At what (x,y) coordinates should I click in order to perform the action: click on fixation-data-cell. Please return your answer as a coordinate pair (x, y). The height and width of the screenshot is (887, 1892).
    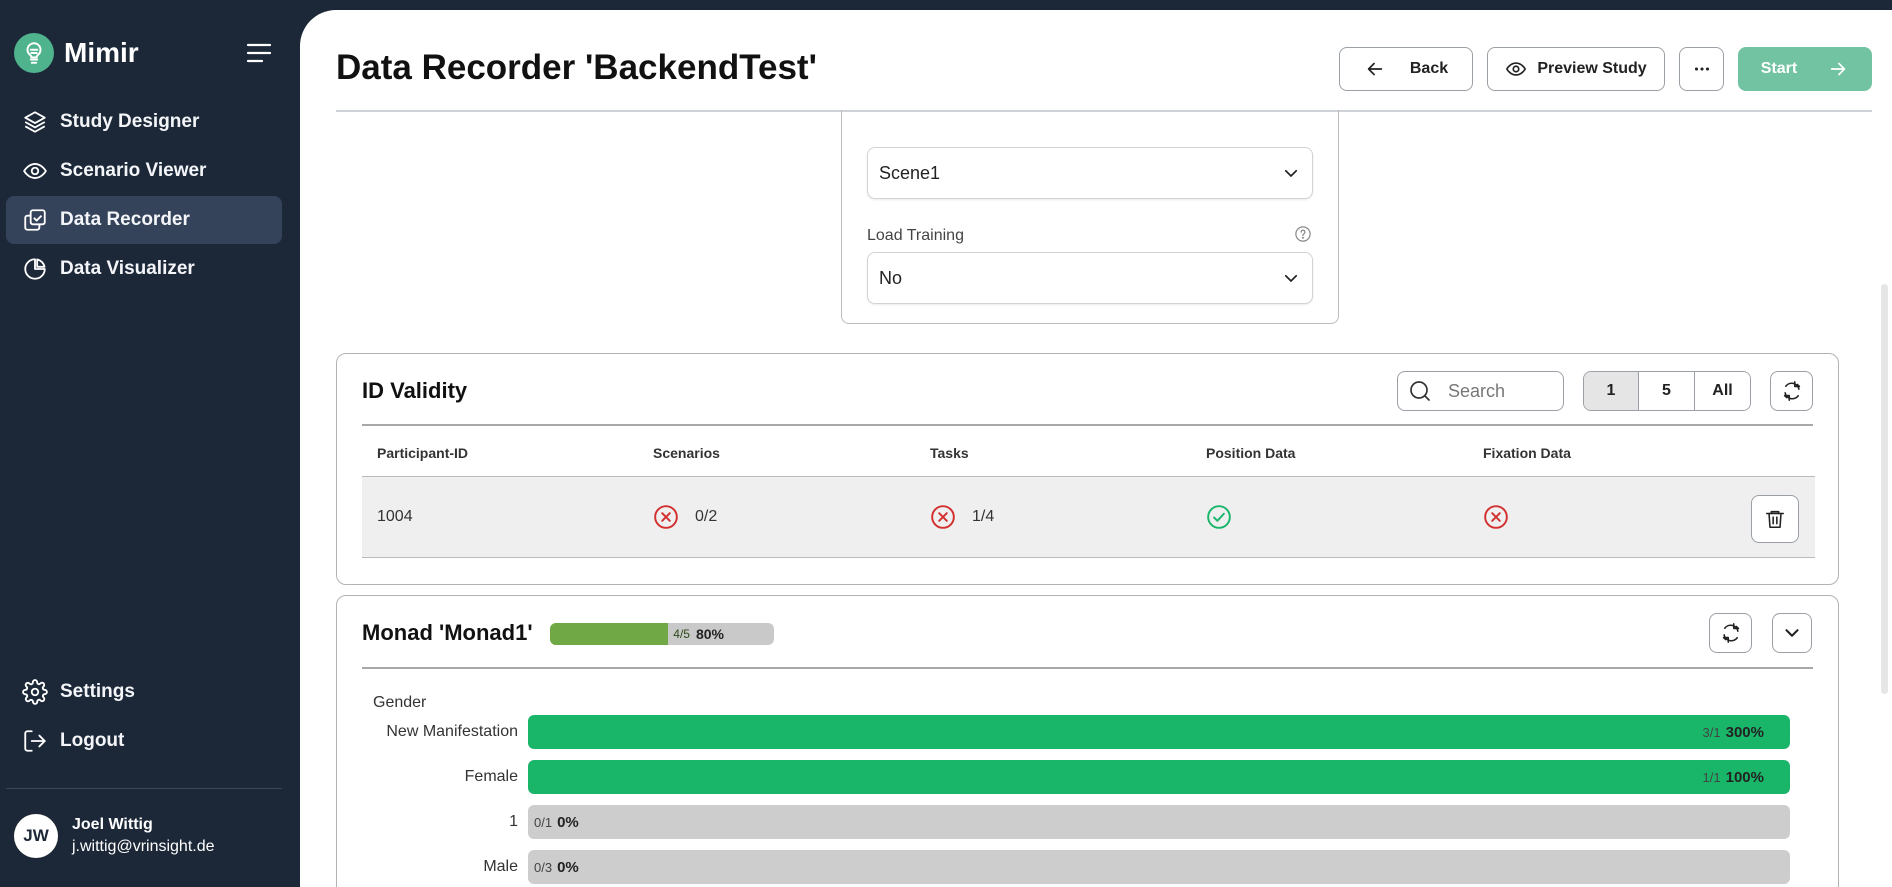
    Looking at the image, I should click on (1504, 517).